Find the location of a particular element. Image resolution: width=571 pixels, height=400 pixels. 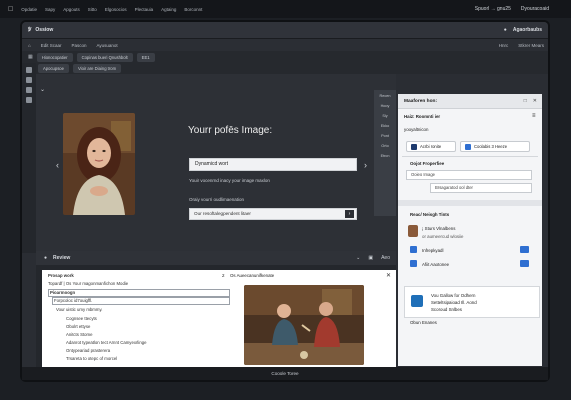

user-icon: ● is located at coordinates (505, 30).